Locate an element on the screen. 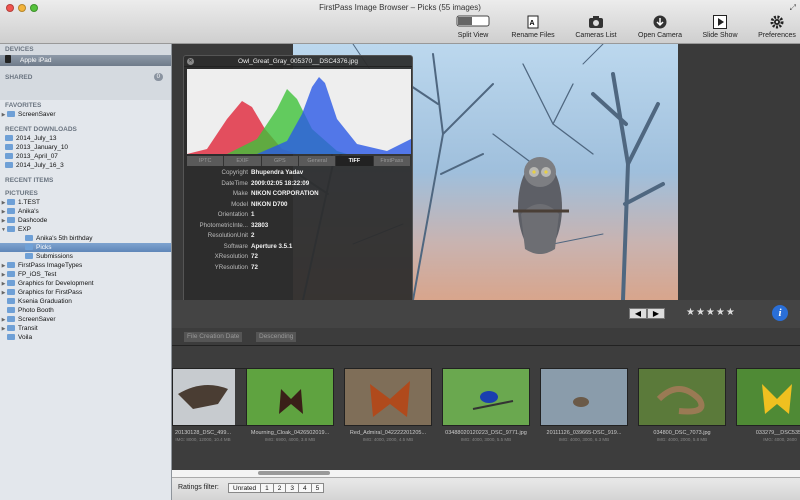  device-item-ipad: Apple iPad is located at coordinates (85, 60).